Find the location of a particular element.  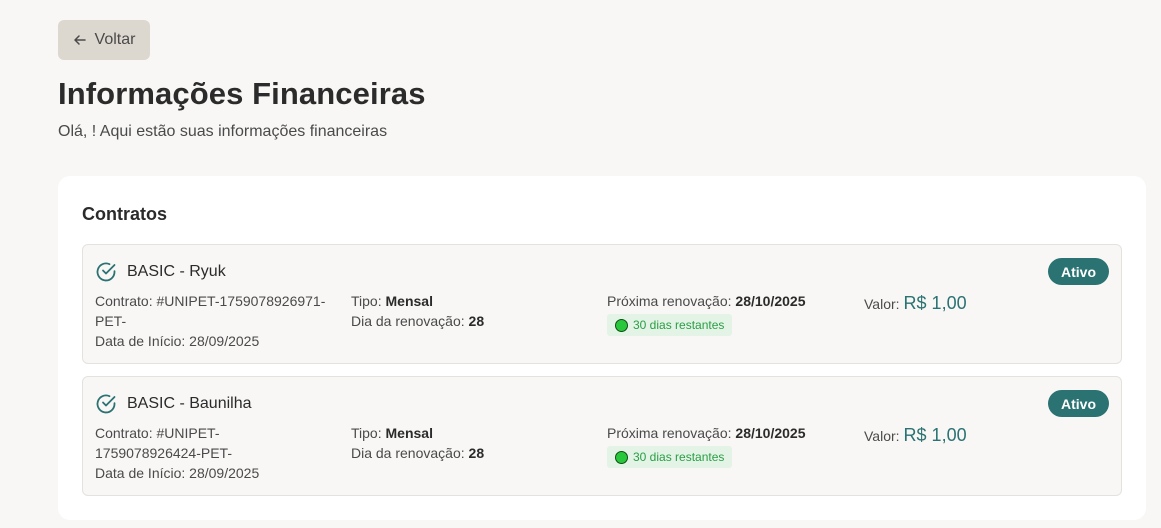

arrow-left-icon is located at coordinates (80, 40).